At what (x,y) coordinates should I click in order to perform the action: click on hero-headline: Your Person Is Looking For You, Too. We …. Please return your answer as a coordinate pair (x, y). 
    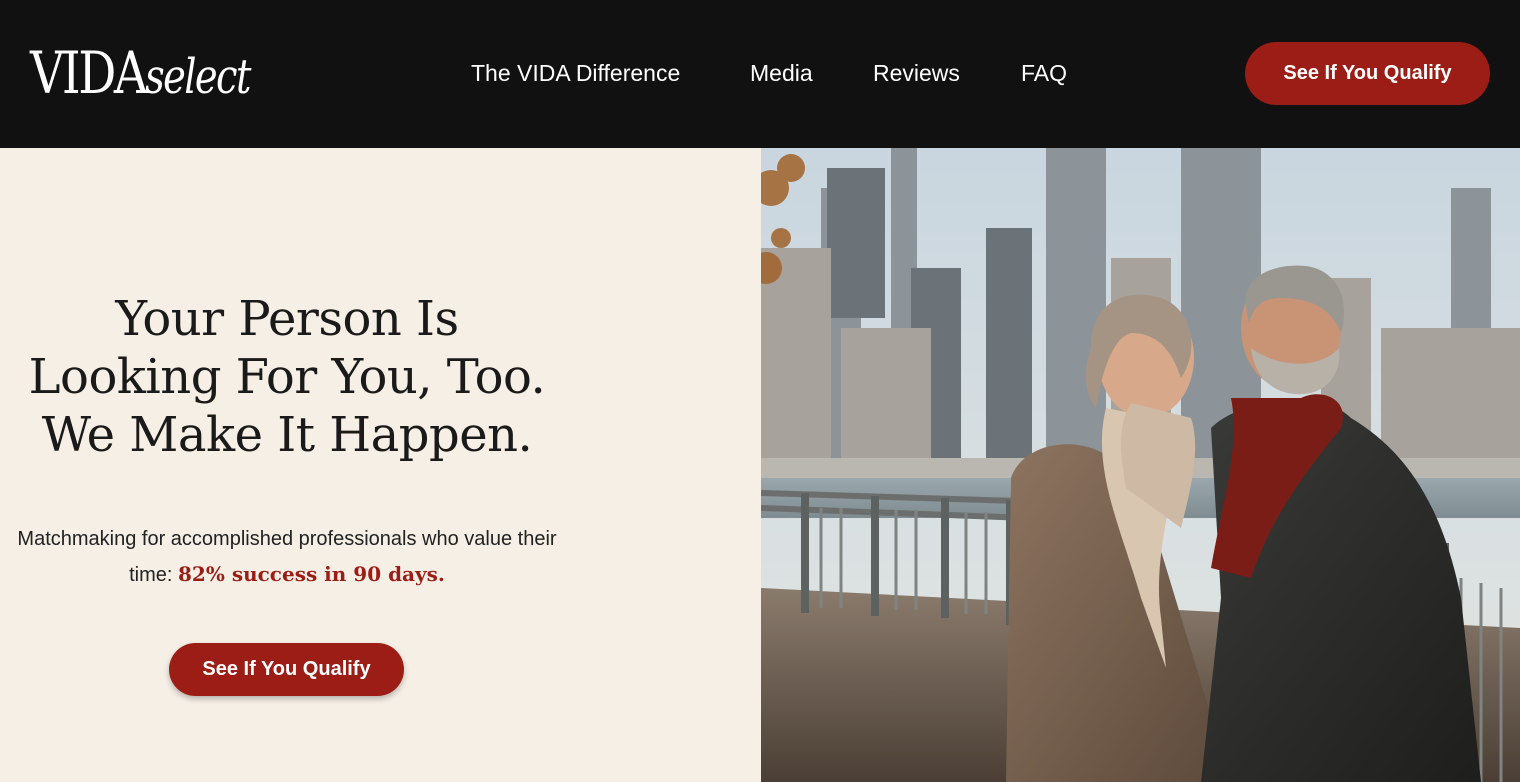
    Looking at the image, I should click on (287, 377).